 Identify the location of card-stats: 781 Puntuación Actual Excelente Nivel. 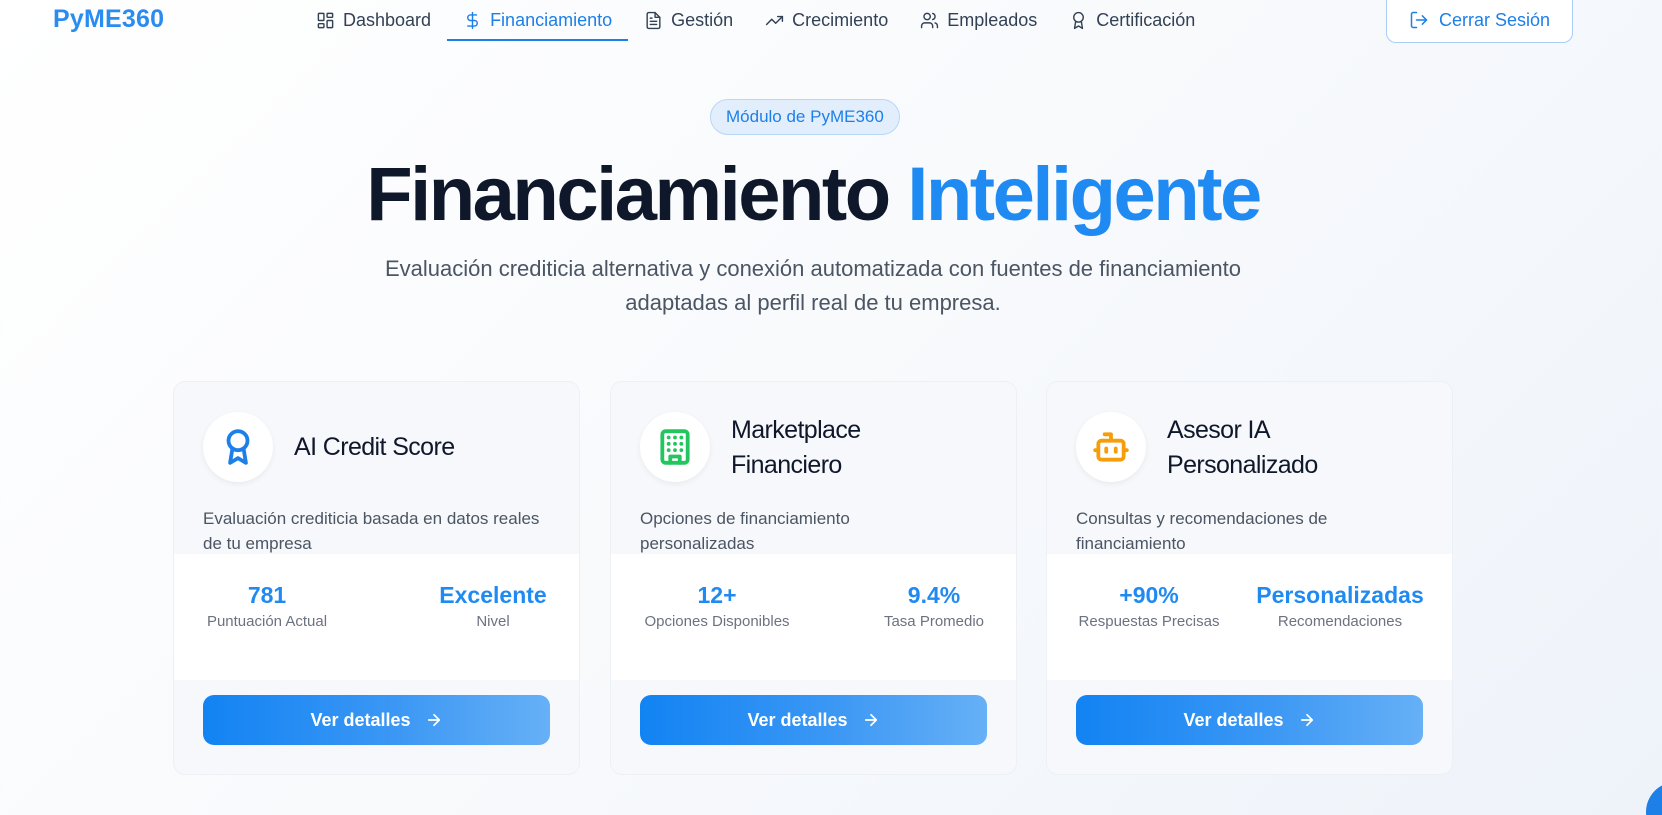
(376, 617).